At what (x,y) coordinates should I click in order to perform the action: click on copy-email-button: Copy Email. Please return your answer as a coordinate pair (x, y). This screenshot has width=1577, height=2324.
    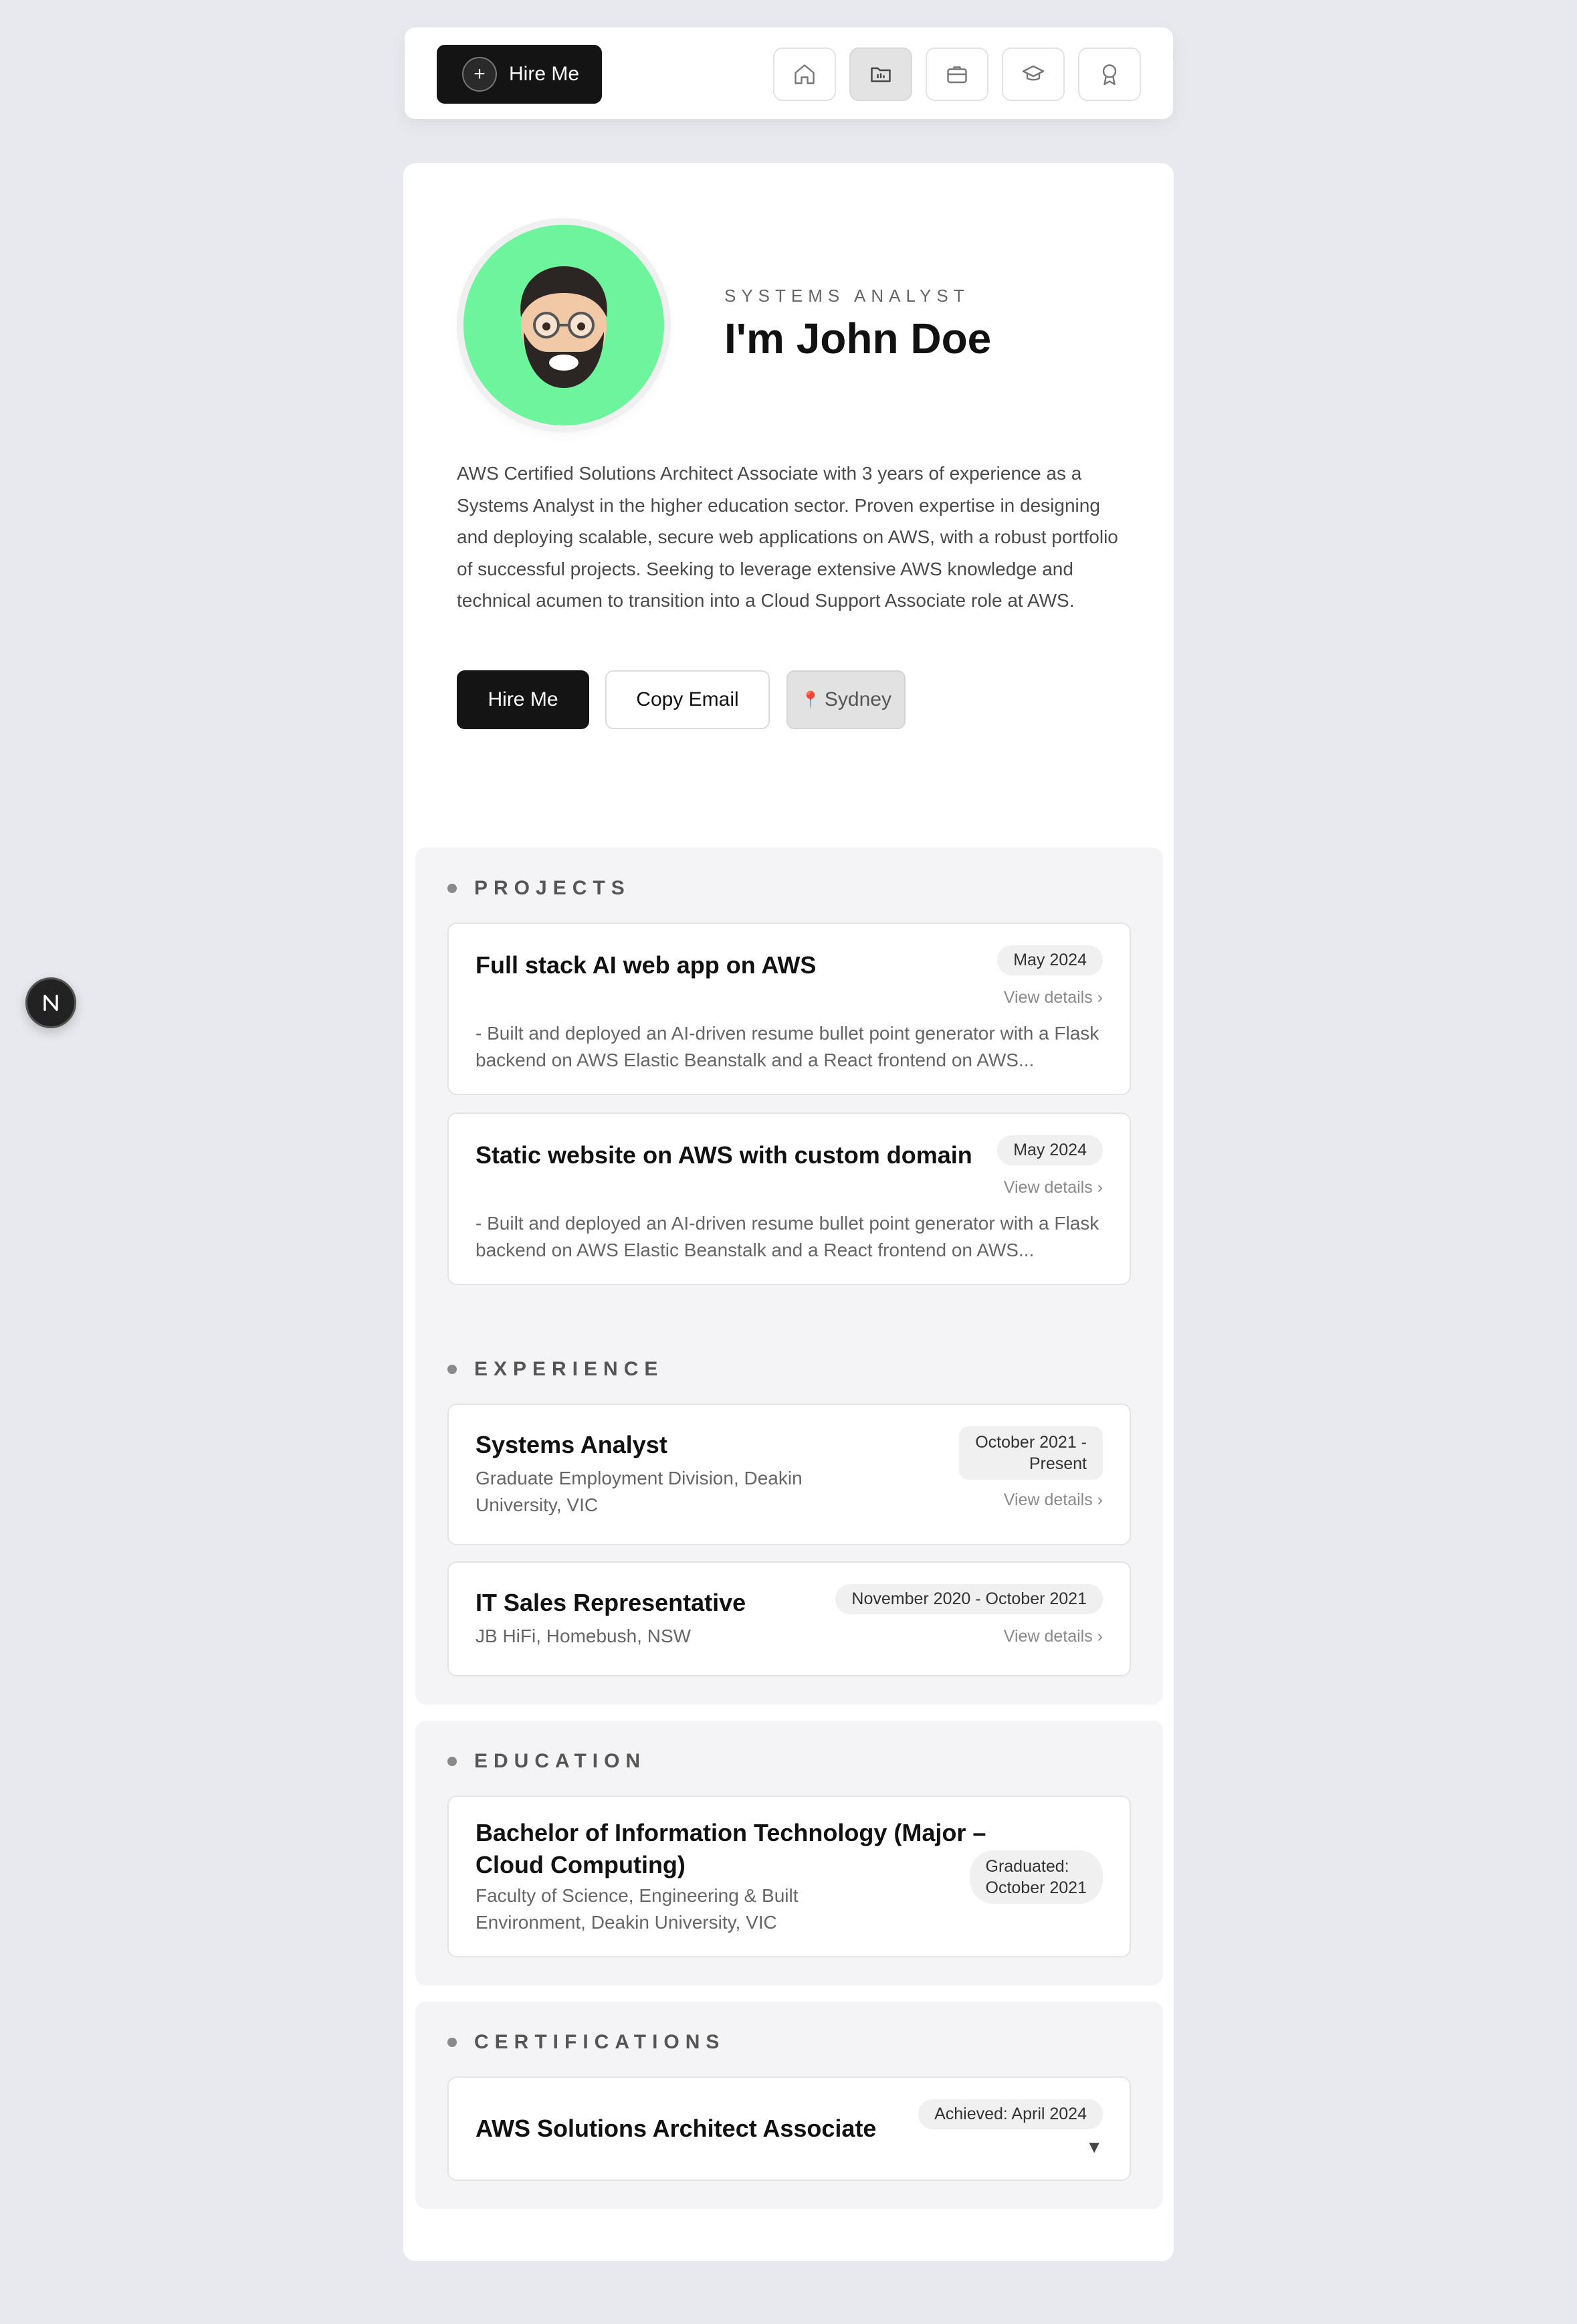
    Looking at the image, I should click on (688, 699).